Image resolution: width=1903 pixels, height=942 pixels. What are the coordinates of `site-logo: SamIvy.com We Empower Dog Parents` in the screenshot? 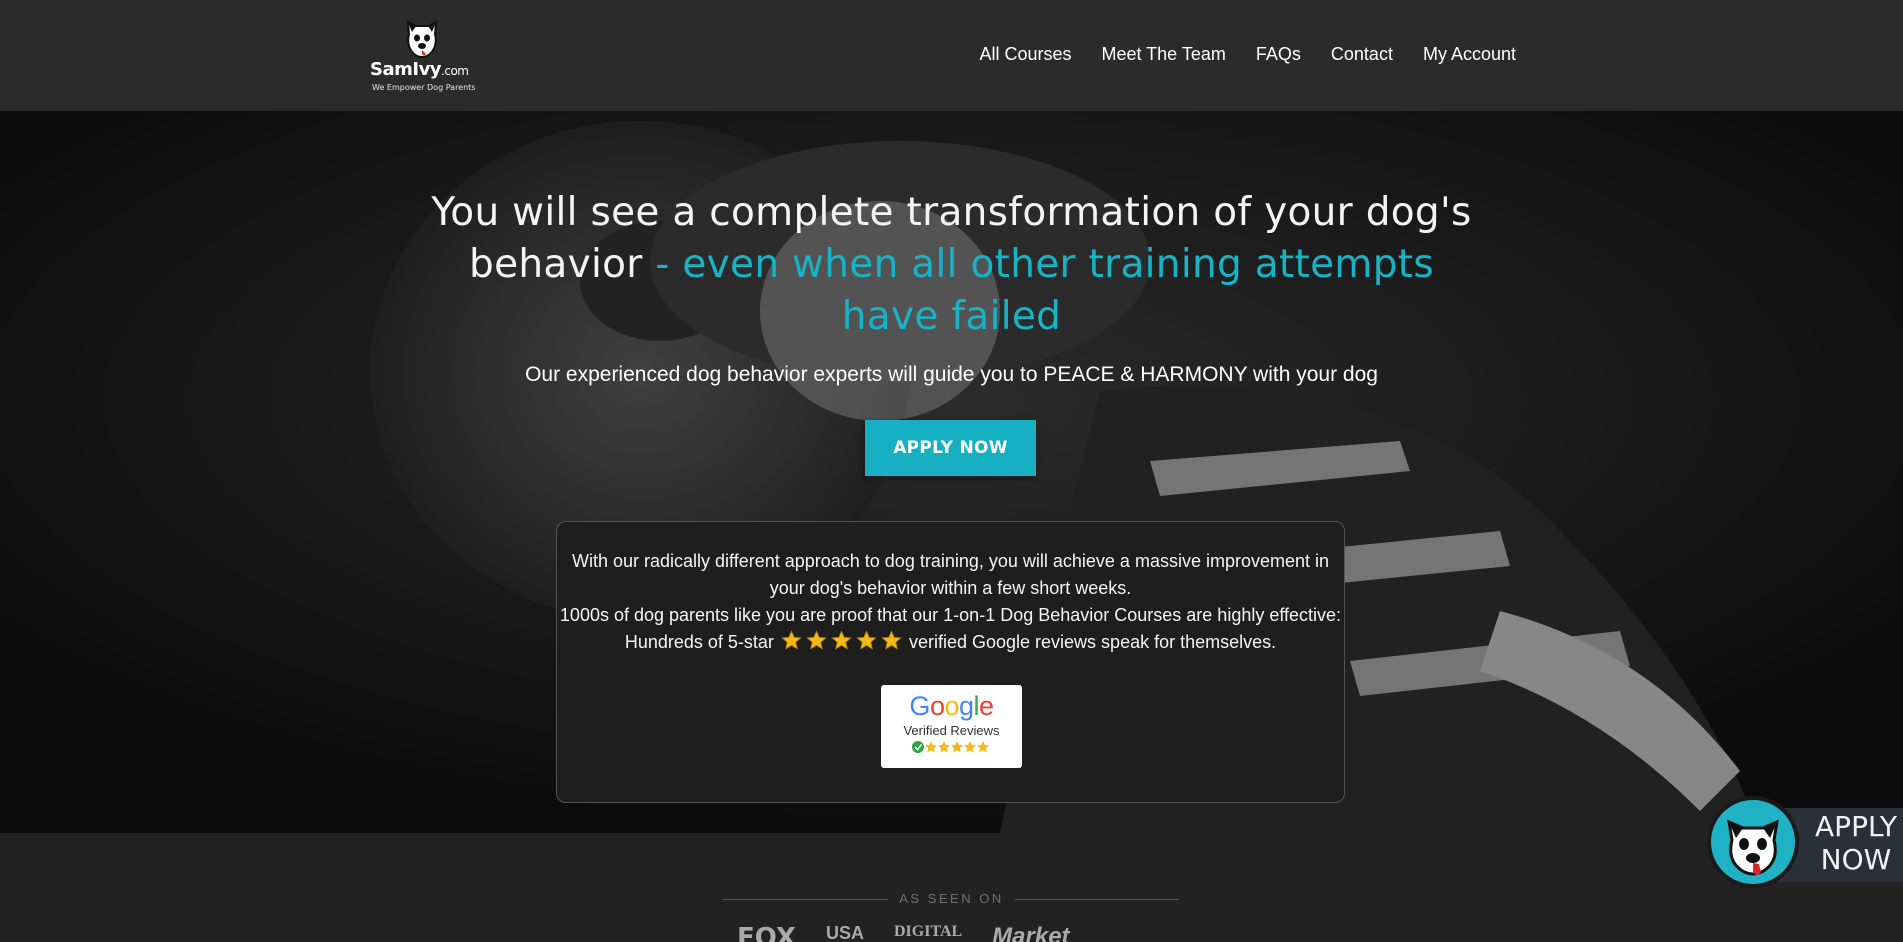 It's located at (423, 56).